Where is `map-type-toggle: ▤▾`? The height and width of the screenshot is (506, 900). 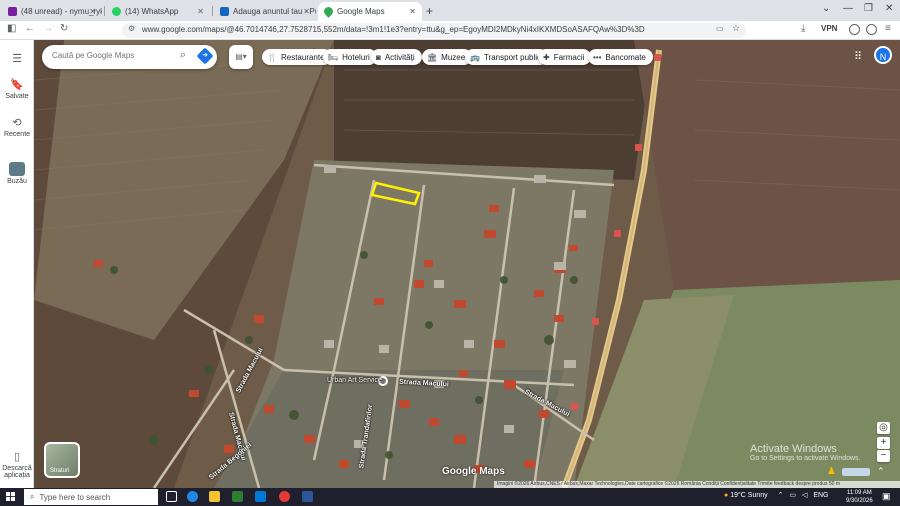 map-type-toggle: ▤▾ is located at coordinates (241, 57).